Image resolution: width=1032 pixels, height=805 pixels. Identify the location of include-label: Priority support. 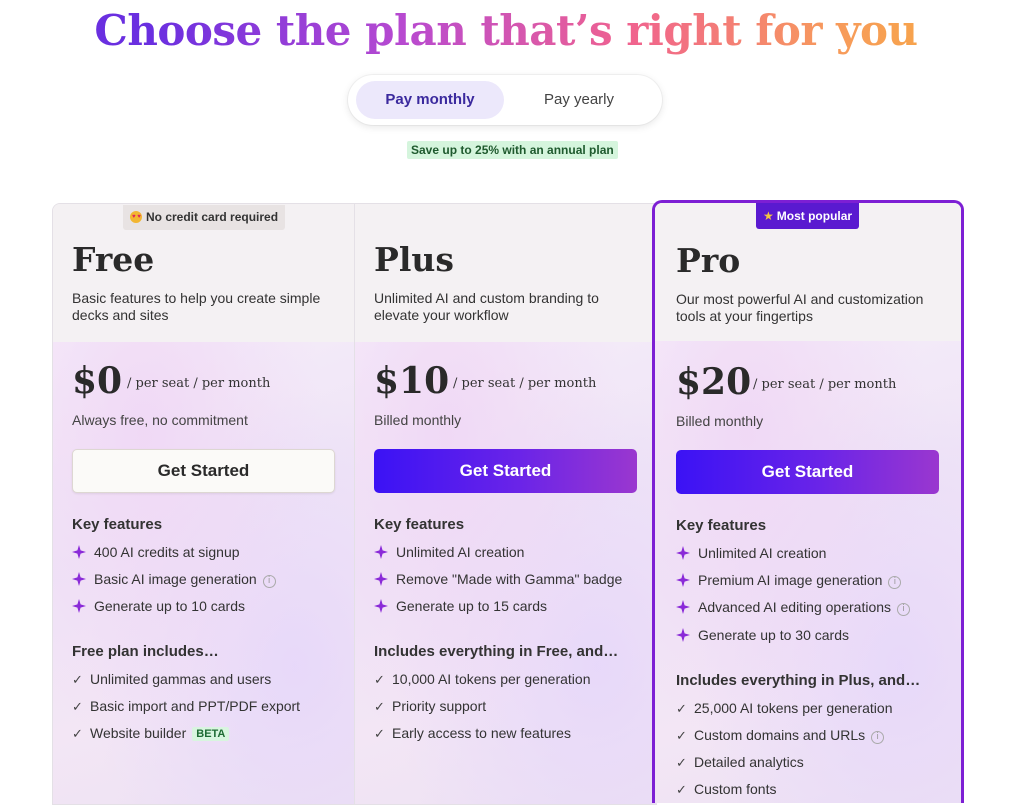
(439, 706).